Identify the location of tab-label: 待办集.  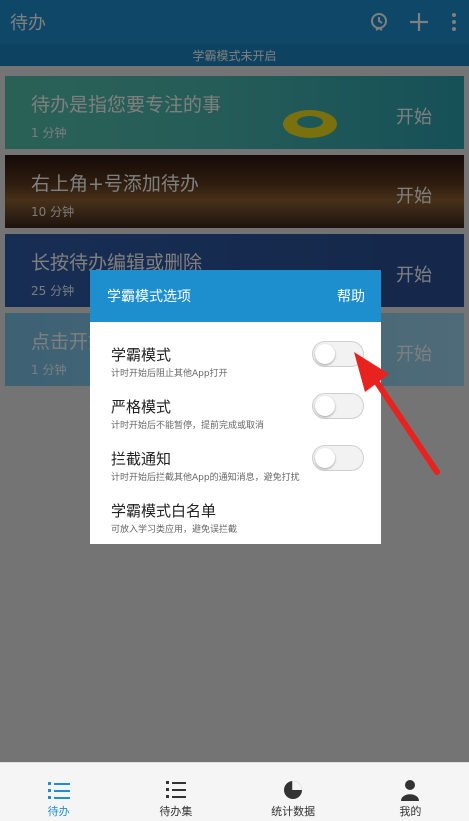
(176, 811).